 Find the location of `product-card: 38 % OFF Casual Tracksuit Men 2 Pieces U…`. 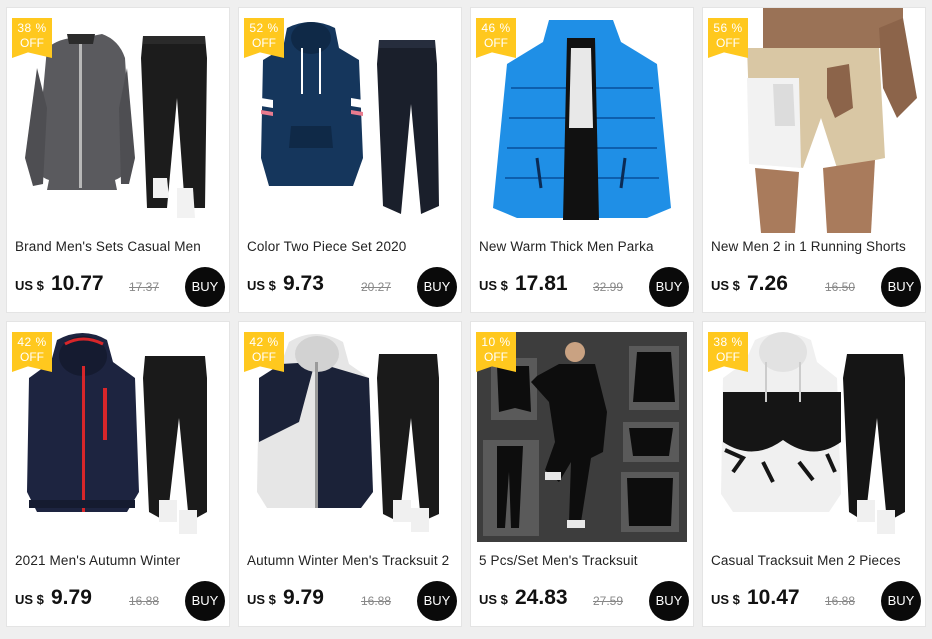

product-card: 38 % OFF Casual Tracksuit Men 2 Pieces U… is located at coordinates (814, 474).